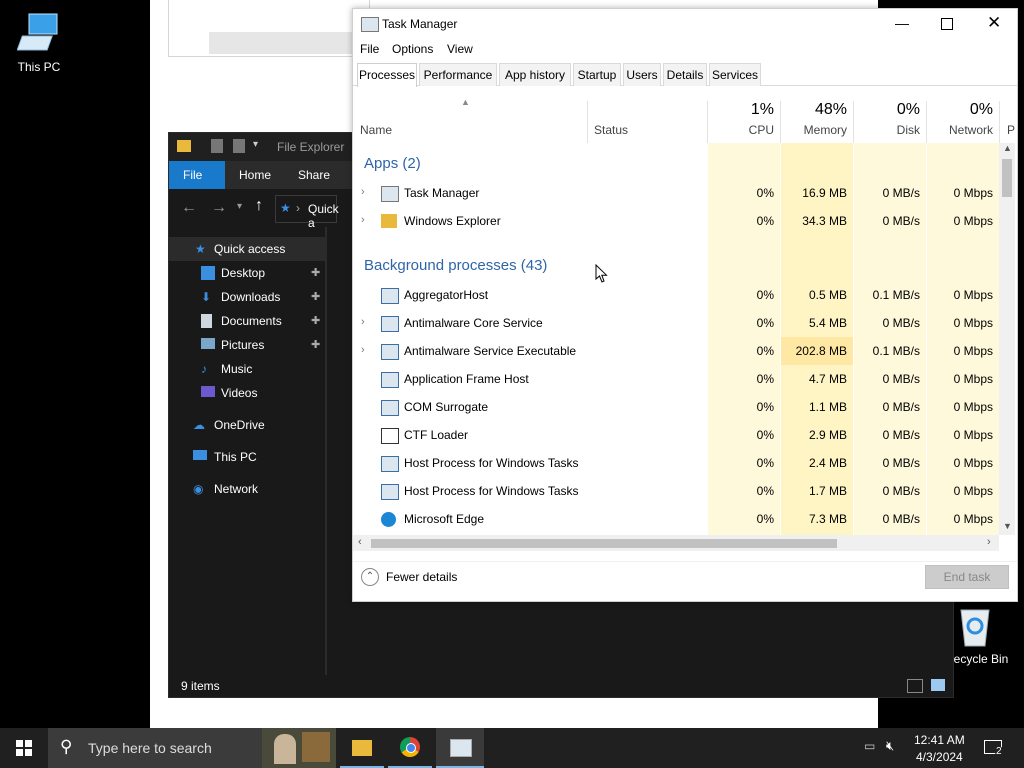 This screenshot has width=1024, height=768. I want to click on start-button, so click(24, 748).